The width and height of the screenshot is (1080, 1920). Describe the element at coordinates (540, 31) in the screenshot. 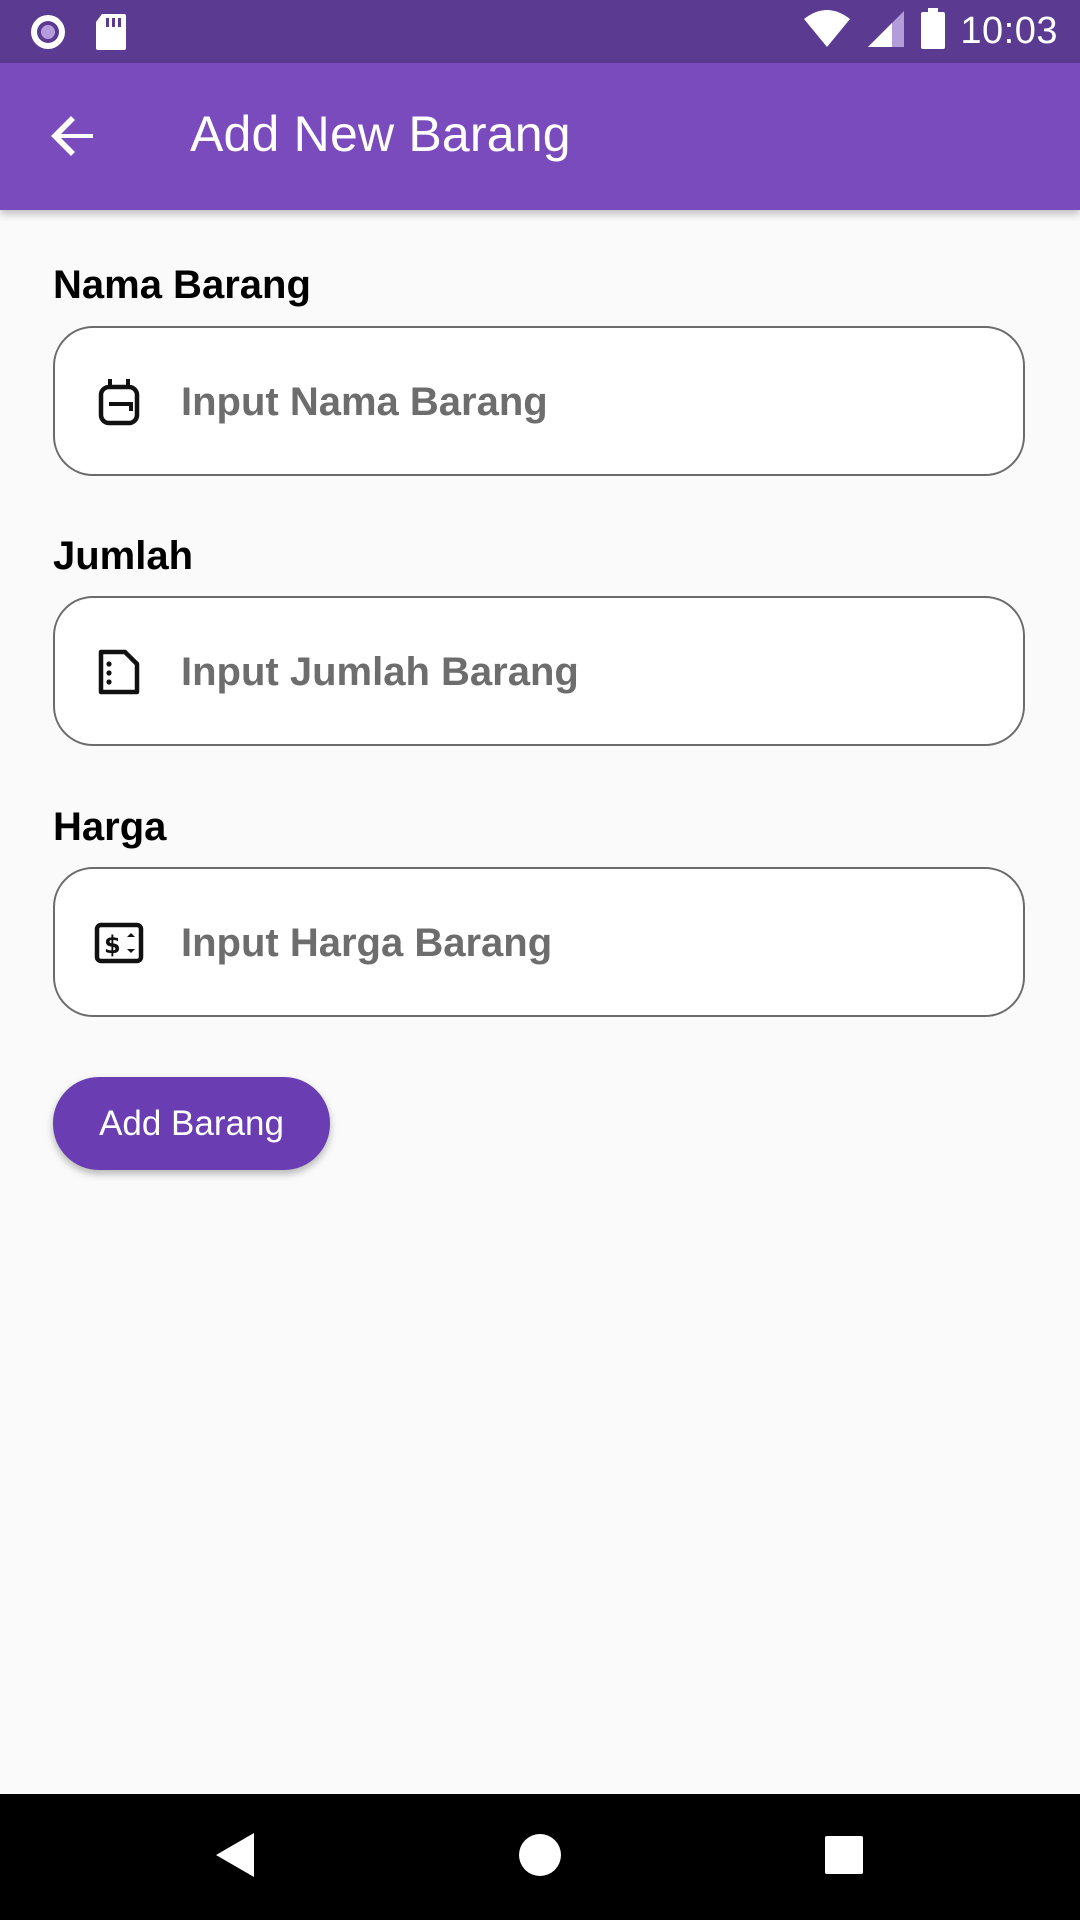

I see `status-bar: 10:03` at that location.